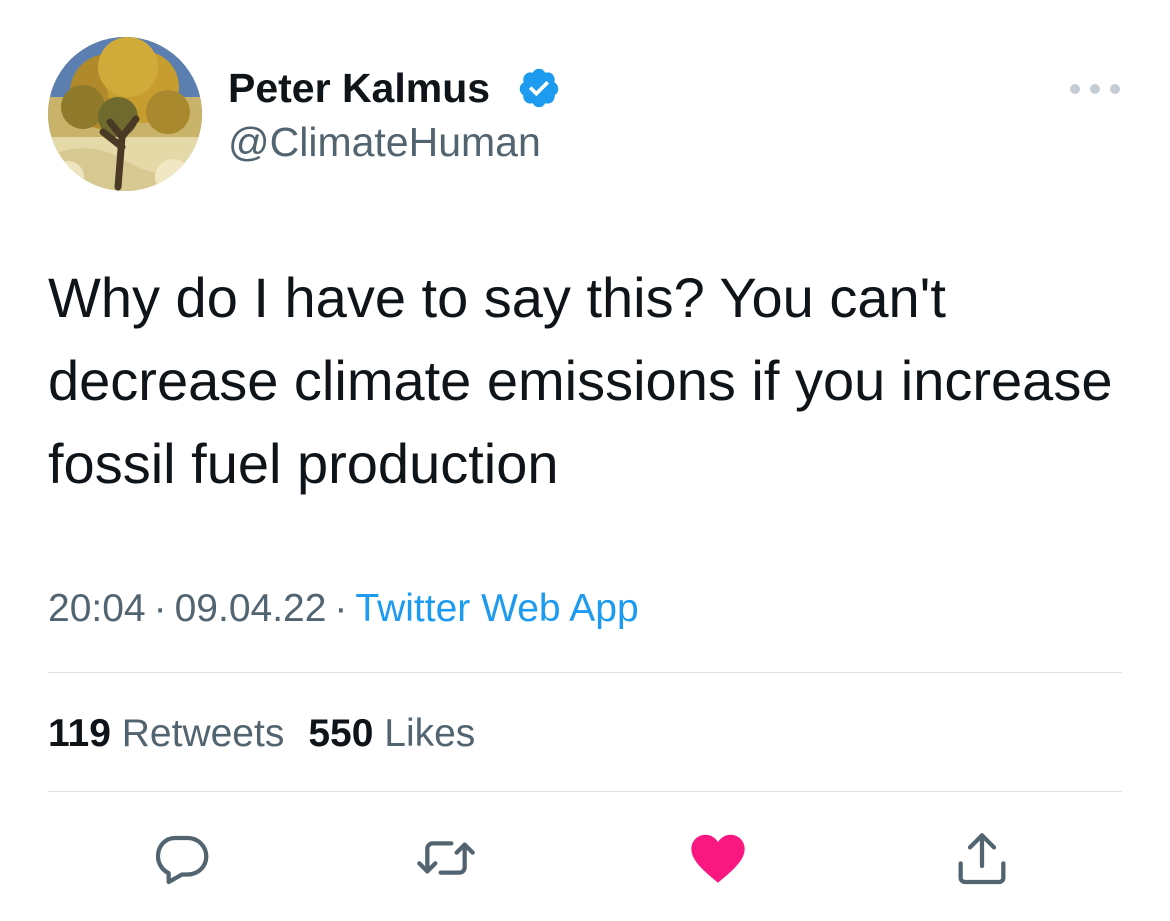 This screenshot has height=921, width=1170. What do you see at coordinates (203, 733) in the screenshot?
I see `retweets-label: Retweets` at bounding box center [203, 733].